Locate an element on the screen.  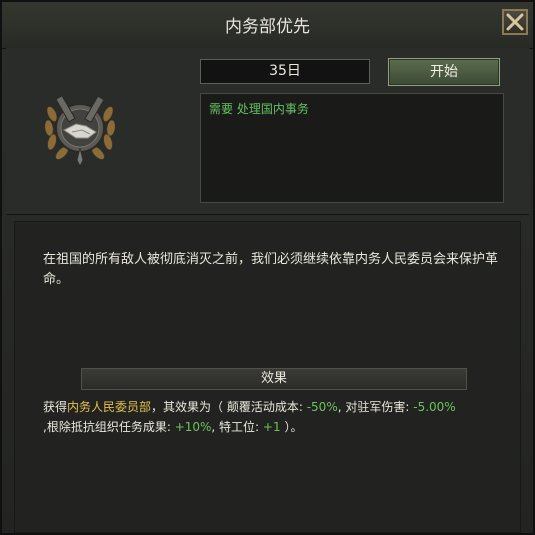
effect-value-subversion-cost: -50% is located at coordinates (322, 407).